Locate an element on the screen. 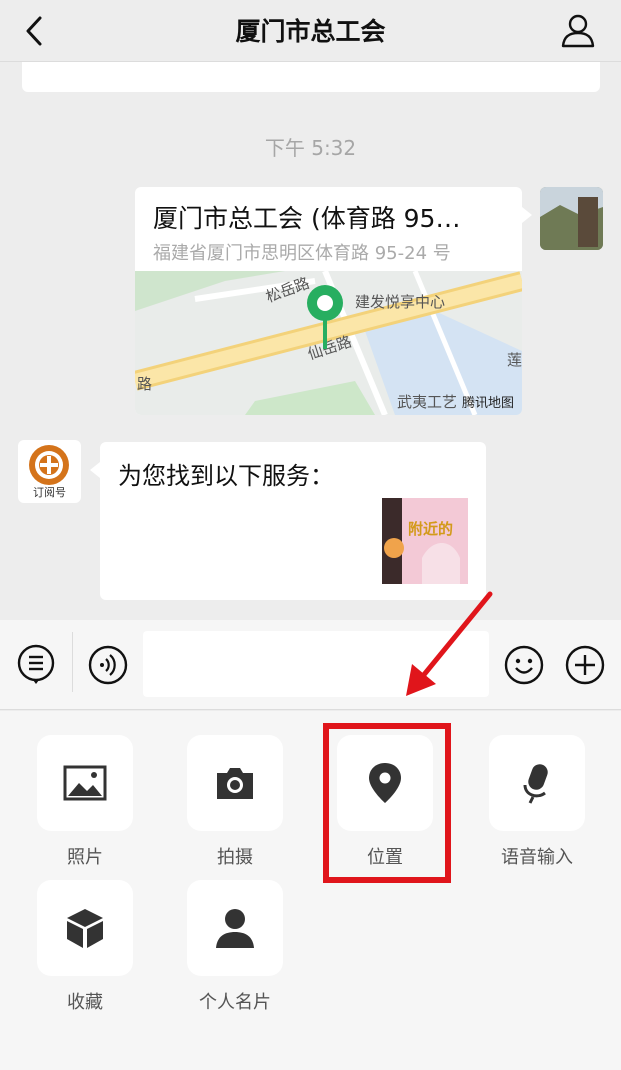 The image size is (621, 1070). plus-icon is located at coordinates (585, 665).